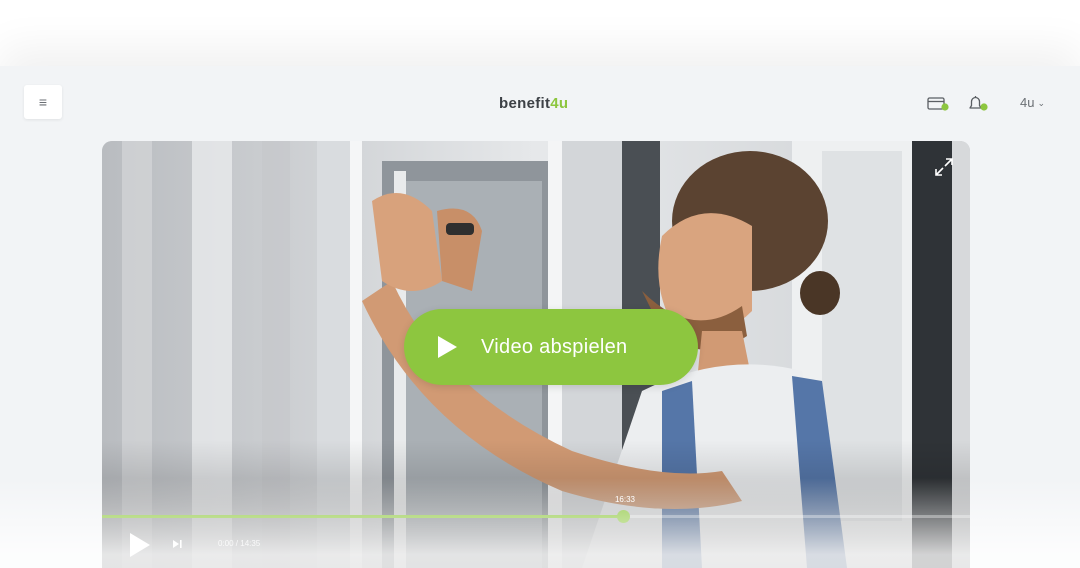  I want to click on skip-next-icon, so click(177, 544).